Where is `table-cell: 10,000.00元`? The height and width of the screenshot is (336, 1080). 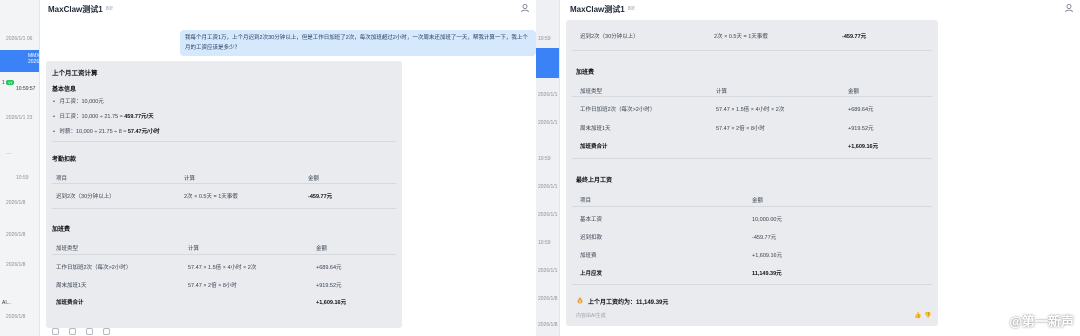
table-cell: 10,000.00元 is located at coordinates (767, 220).